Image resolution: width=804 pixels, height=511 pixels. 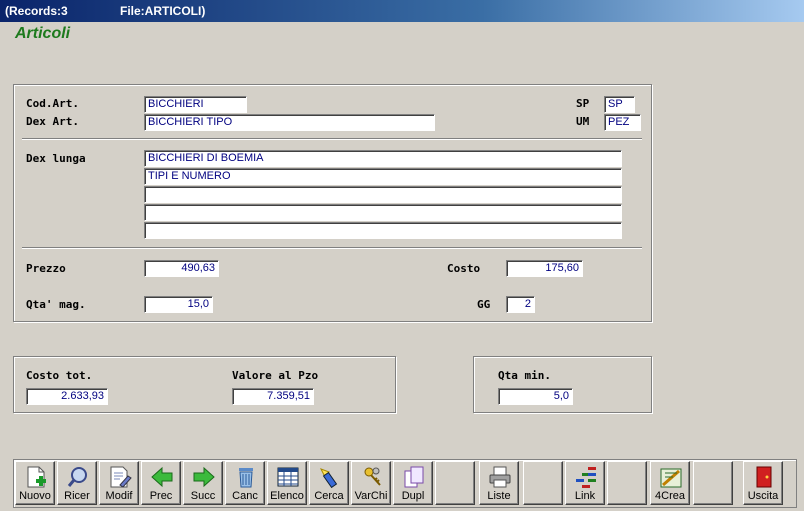 I want to click on cod-art-field: BICCHIERI, so click(x=195, y=104).